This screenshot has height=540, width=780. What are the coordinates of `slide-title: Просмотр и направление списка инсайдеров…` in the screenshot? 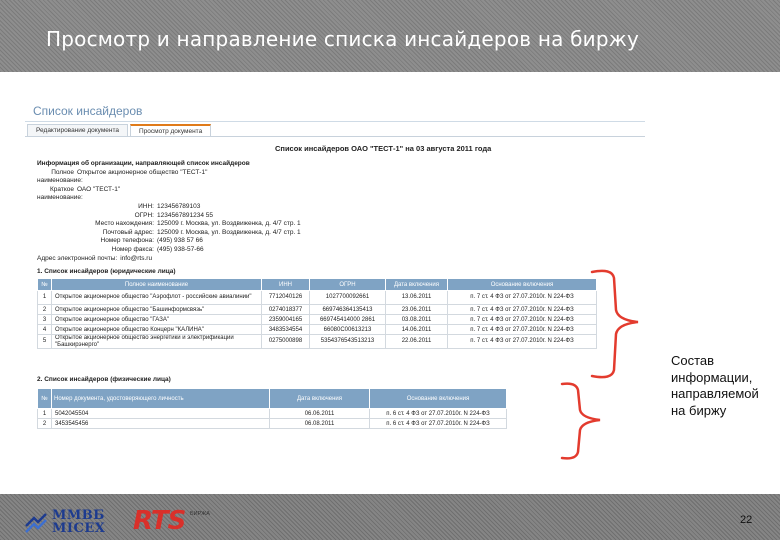 It's located at (342, 39).